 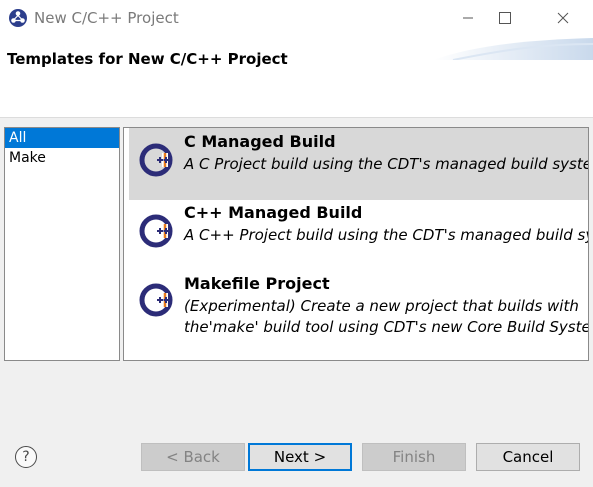 I want to click on category-item-all: All, so click(x=62, y=138).